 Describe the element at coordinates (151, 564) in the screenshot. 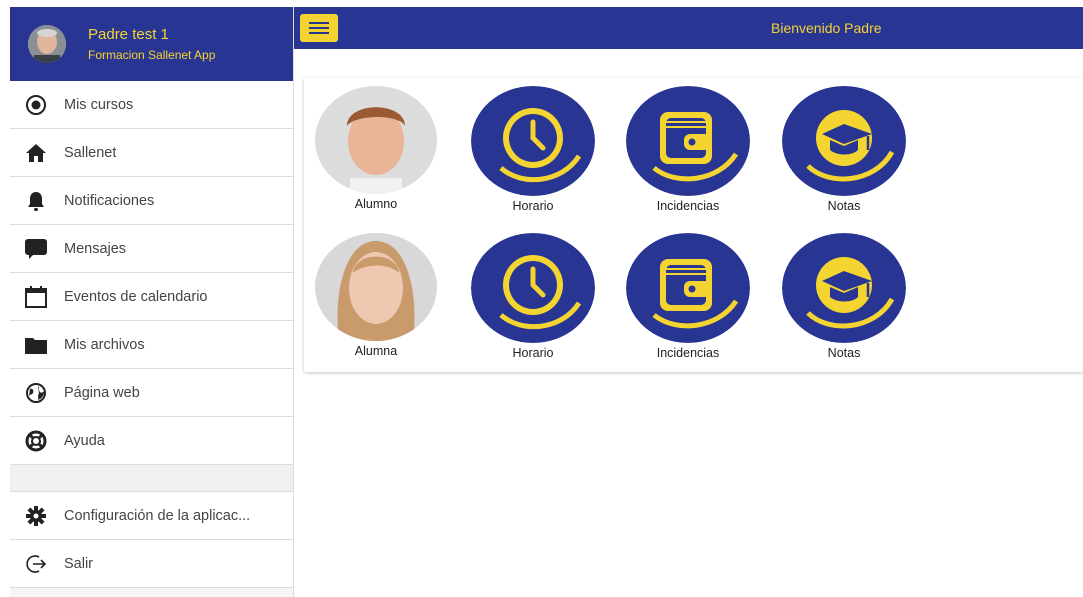

I see `sidebar-item-salir: Salir` at that location.